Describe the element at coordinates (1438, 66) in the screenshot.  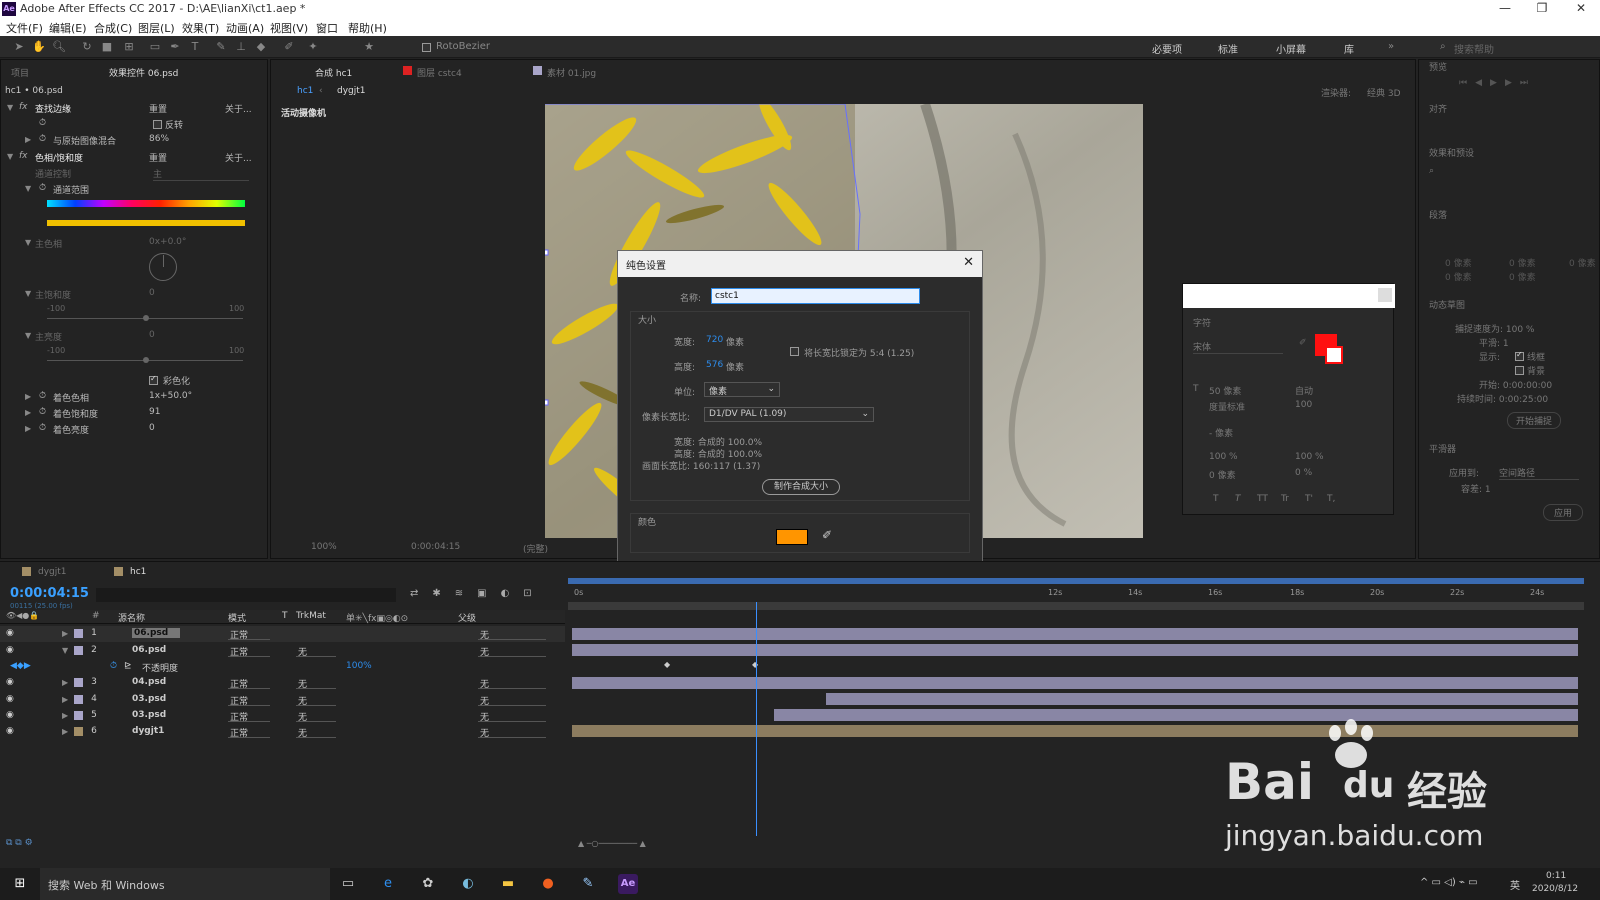
I see `preview-section: 预览` at that location.